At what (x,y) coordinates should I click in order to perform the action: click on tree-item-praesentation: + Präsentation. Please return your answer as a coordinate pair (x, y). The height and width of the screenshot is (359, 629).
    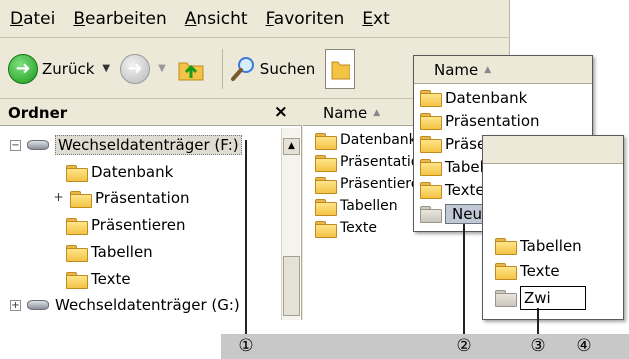
    Looking at the image, I should click on (121, 198).